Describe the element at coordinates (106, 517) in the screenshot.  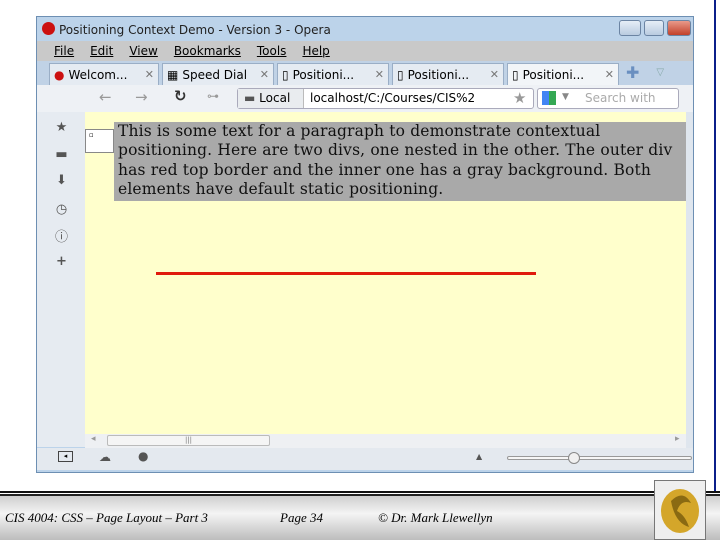
I see `footer-course: CIS 4004: CSS – Page Layout – Part 3` at that location.